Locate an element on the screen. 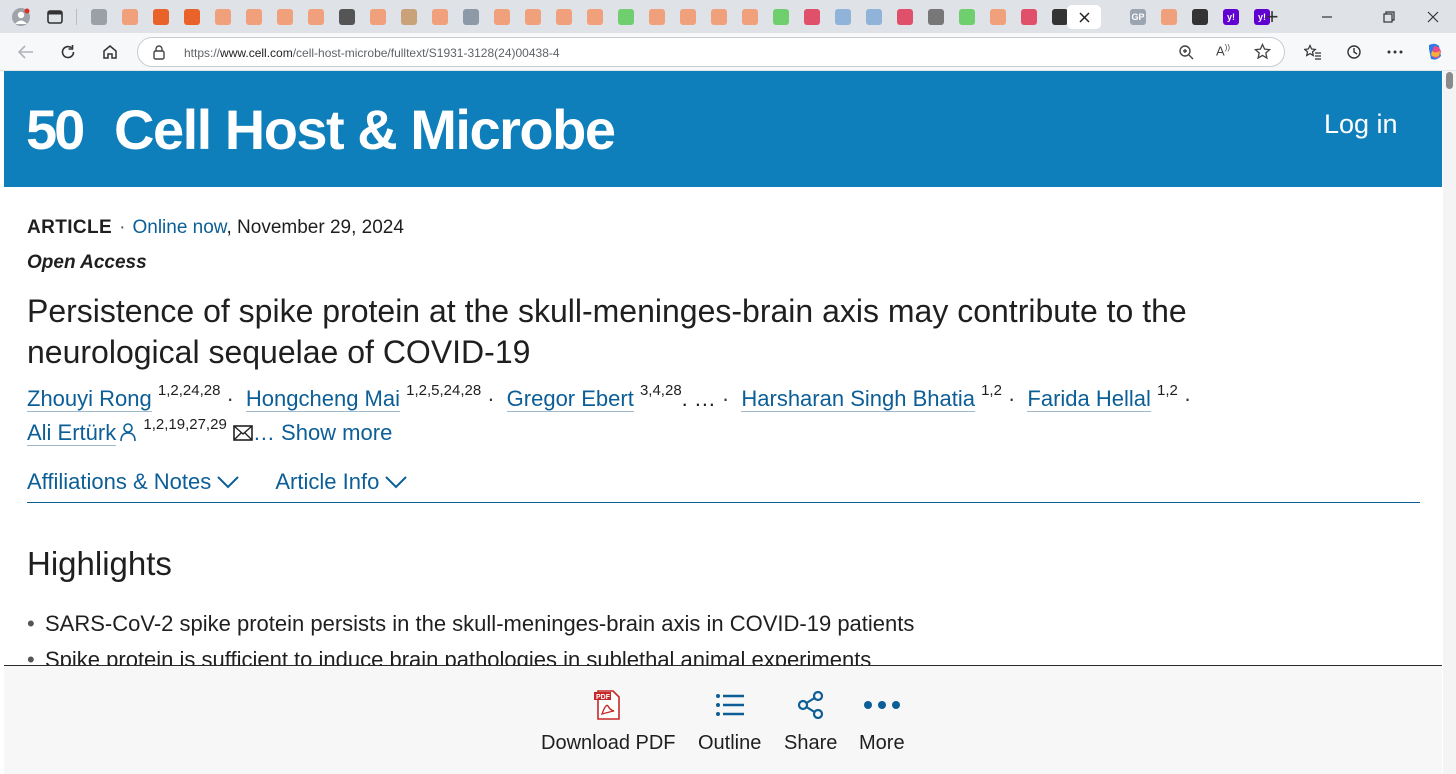  lock-icon is located at coordinates (159, 54).